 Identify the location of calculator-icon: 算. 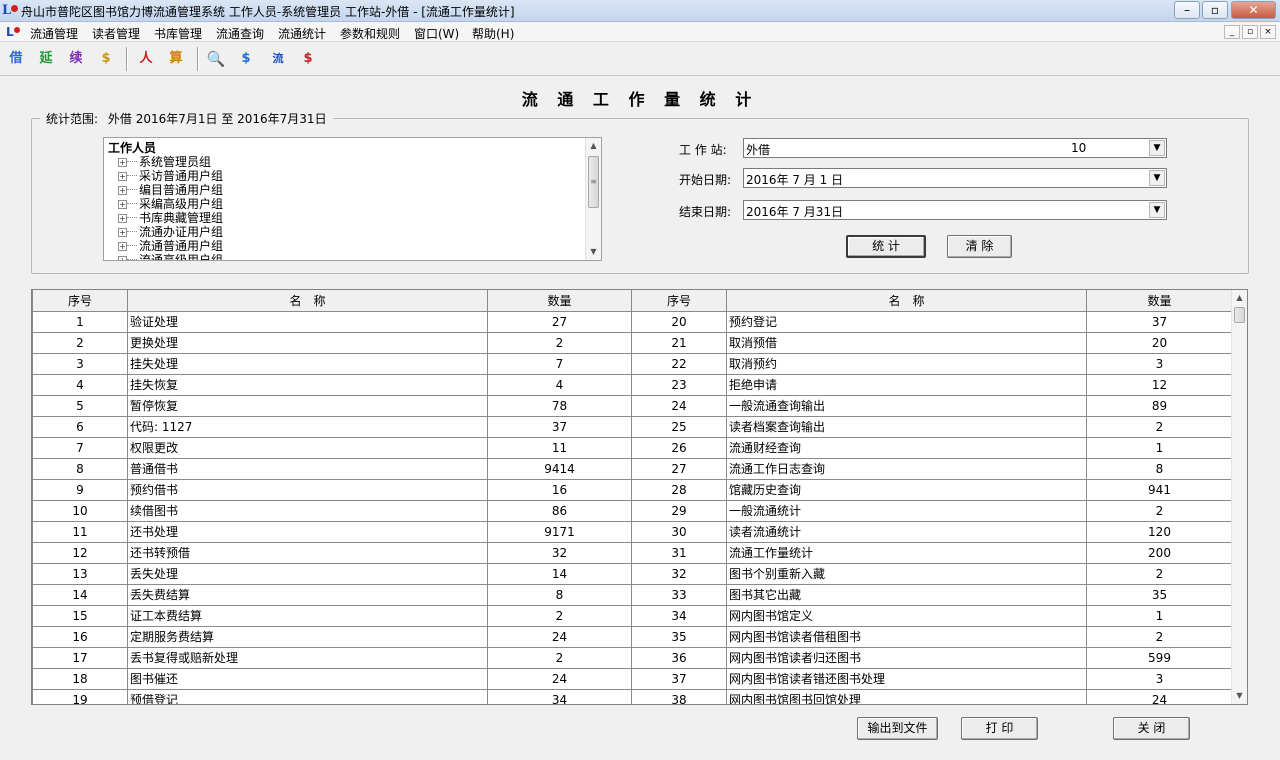
(176, 59).